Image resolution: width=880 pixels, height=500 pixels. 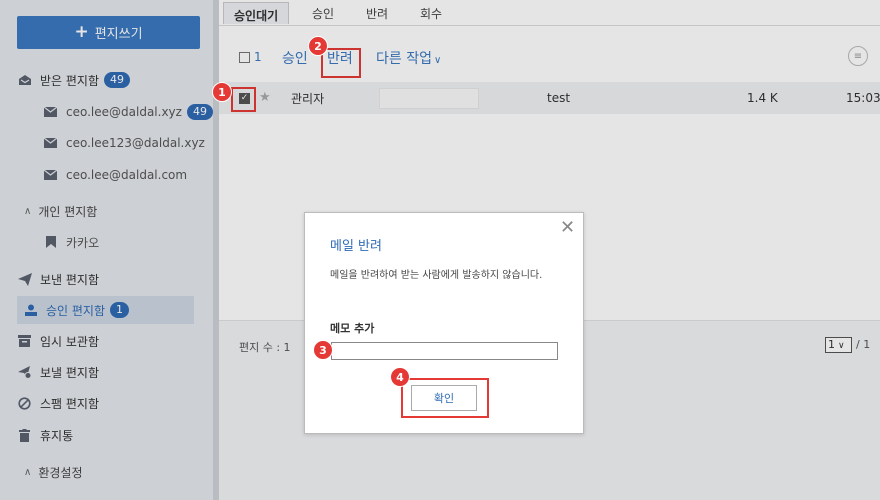 I want to click on memo-input, so click(x=444, y=351).